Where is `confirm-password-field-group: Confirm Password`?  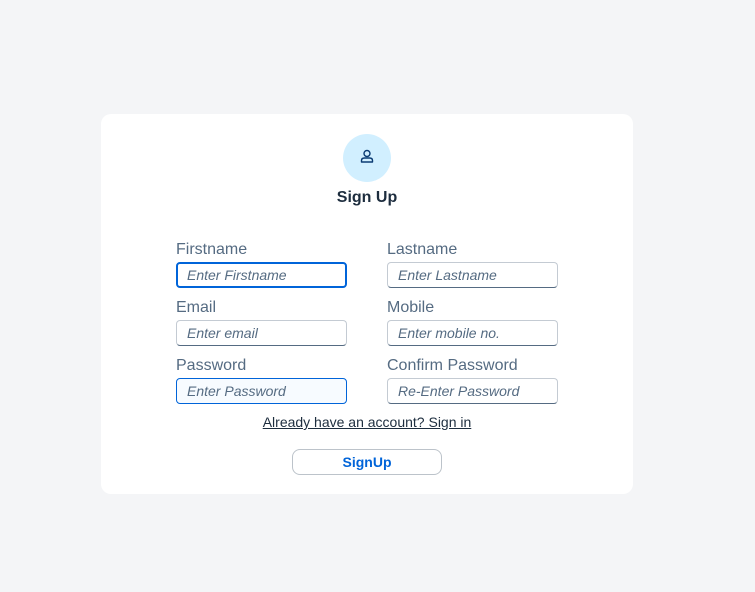 confirm-password-field-group: Confirm Password is located at coordinates (472, 380).